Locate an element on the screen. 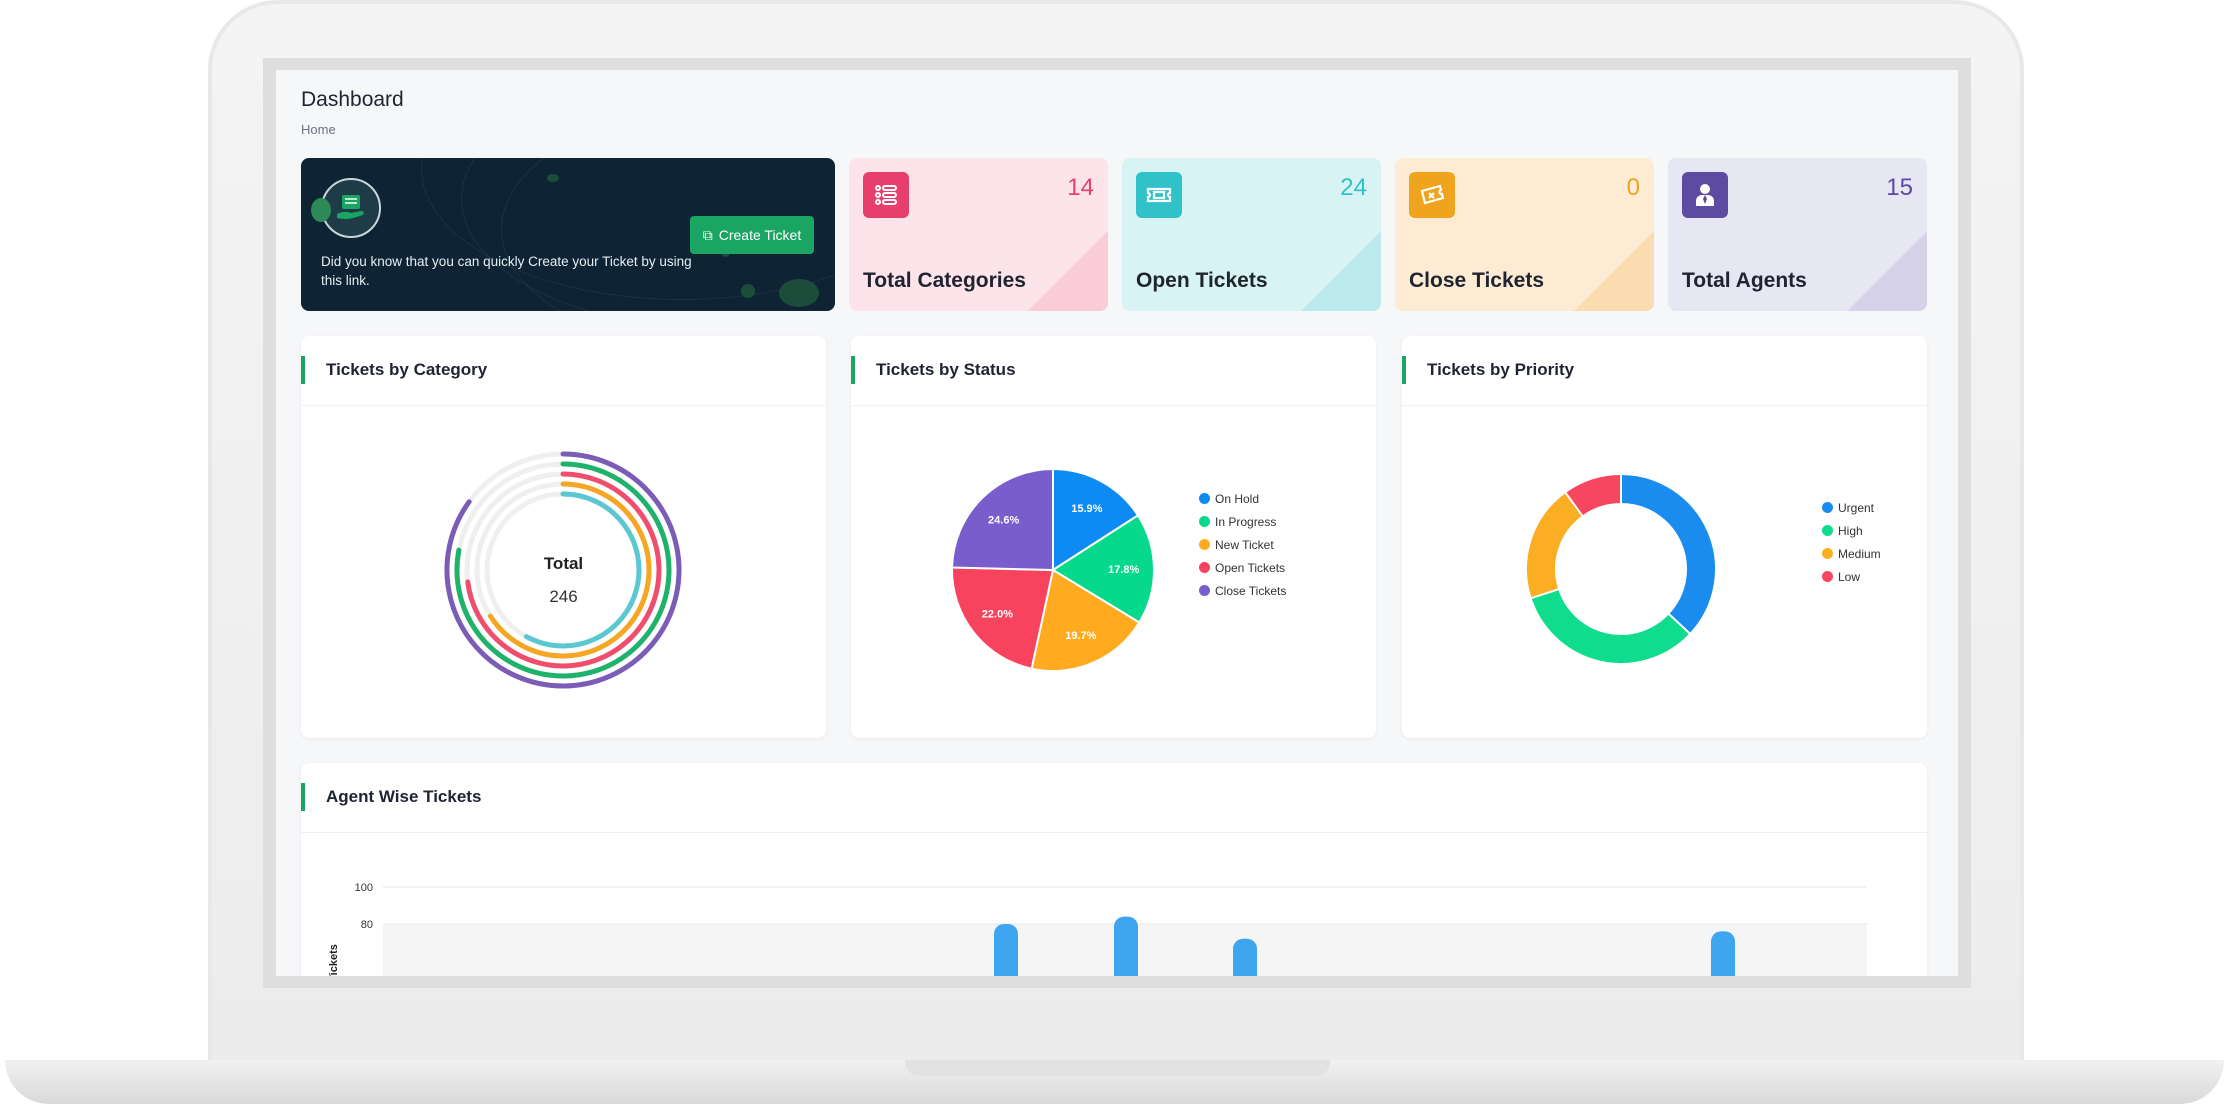 Image resolution: width=2229 pixels, height=1112 pixels. legend-label: In Progress is located at coordinates (1246, 521).